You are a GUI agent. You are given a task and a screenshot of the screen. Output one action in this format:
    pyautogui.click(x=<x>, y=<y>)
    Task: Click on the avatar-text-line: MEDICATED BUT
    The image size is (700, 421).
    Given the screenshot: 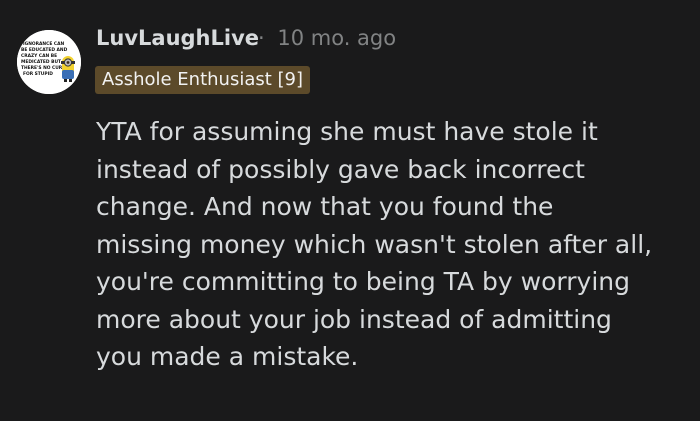 What is the action you would take?
    pyautogui.click(x=41, y=62)
    